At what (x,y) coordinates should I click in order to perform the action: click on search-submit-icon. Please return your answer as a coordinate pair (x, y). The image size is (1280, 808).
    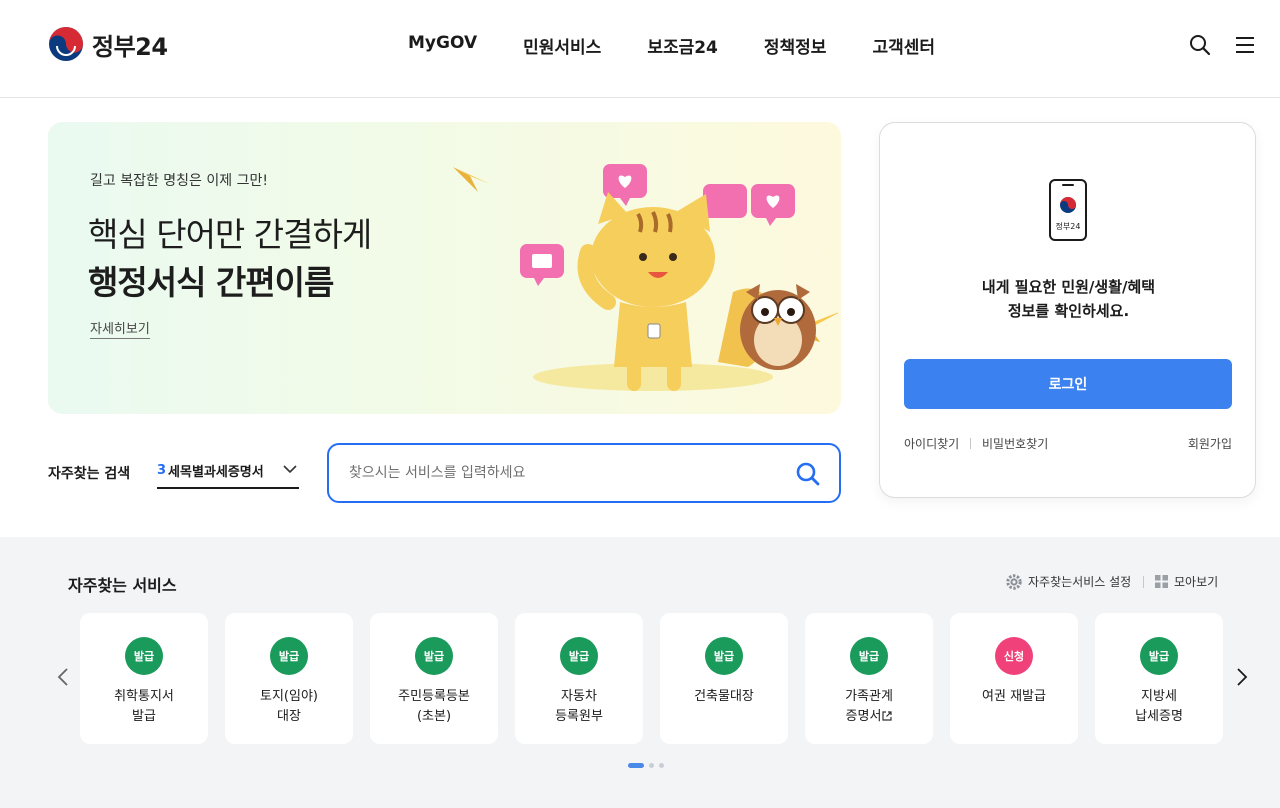
    Looking at the image, I should click on (808, 474).